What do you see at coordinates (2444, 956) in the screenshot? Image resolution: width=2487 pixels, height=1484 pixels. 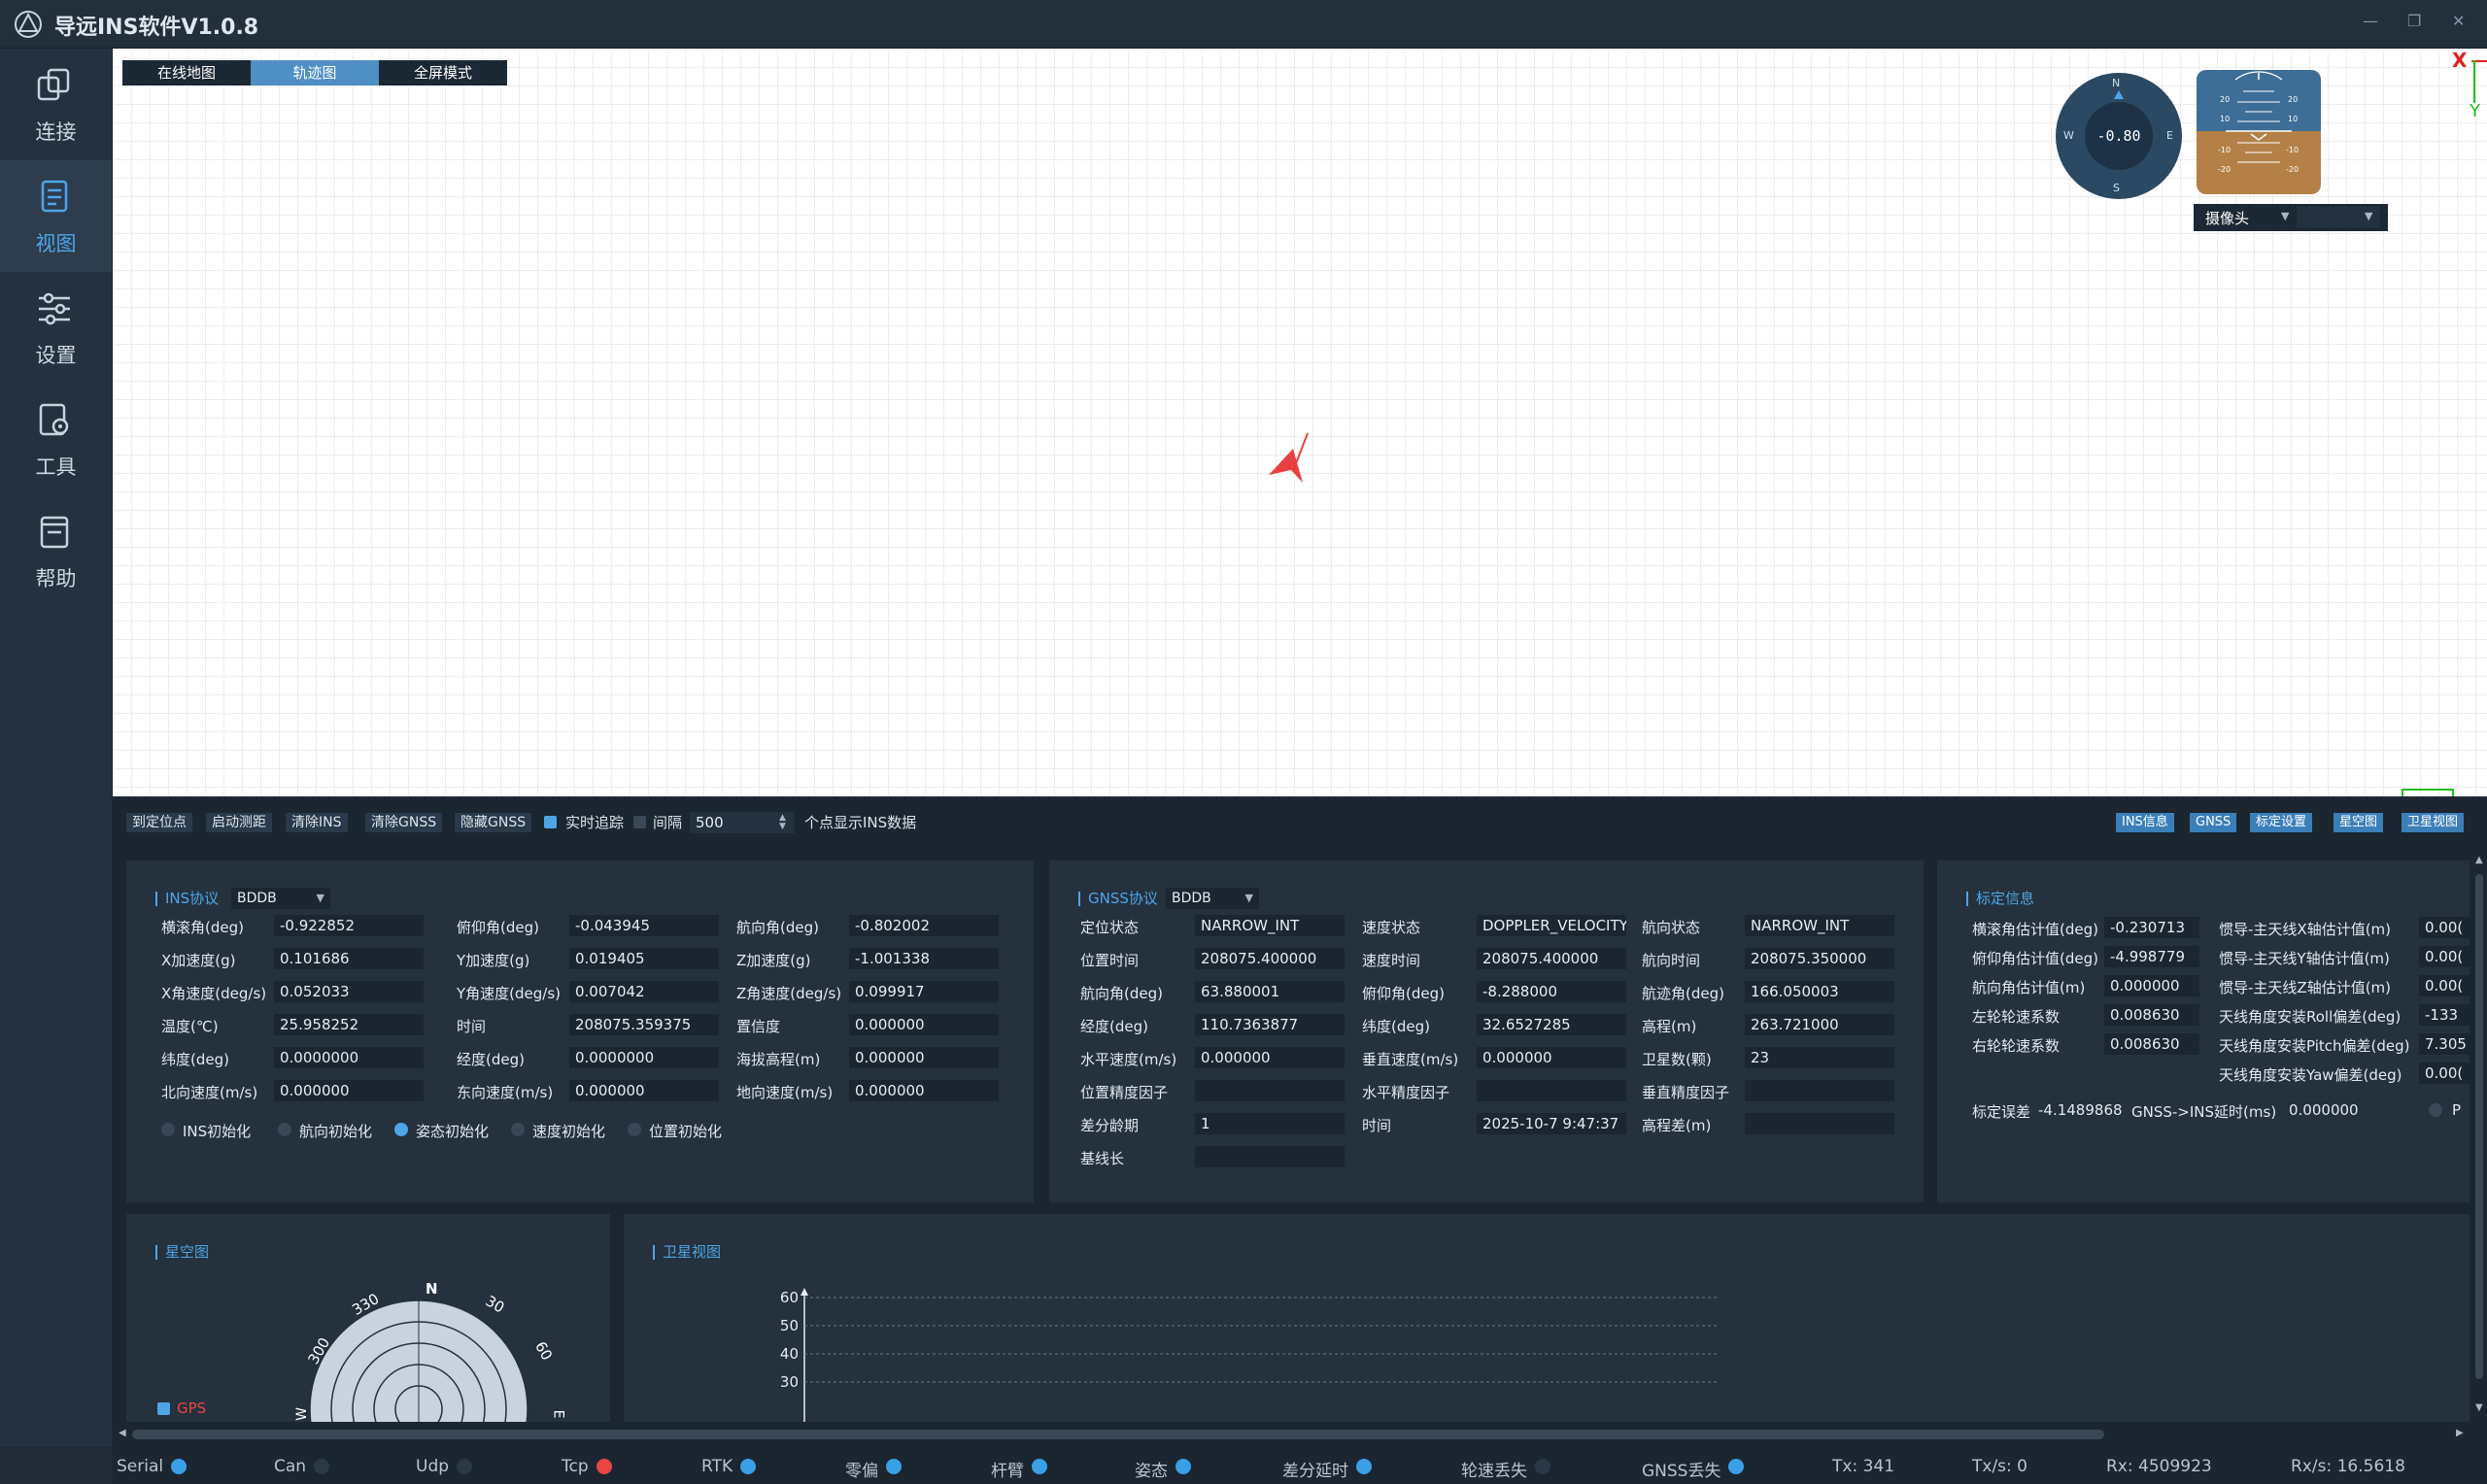 I see `calib-field-value: 0.00(` at bounding box center [2444, 956].